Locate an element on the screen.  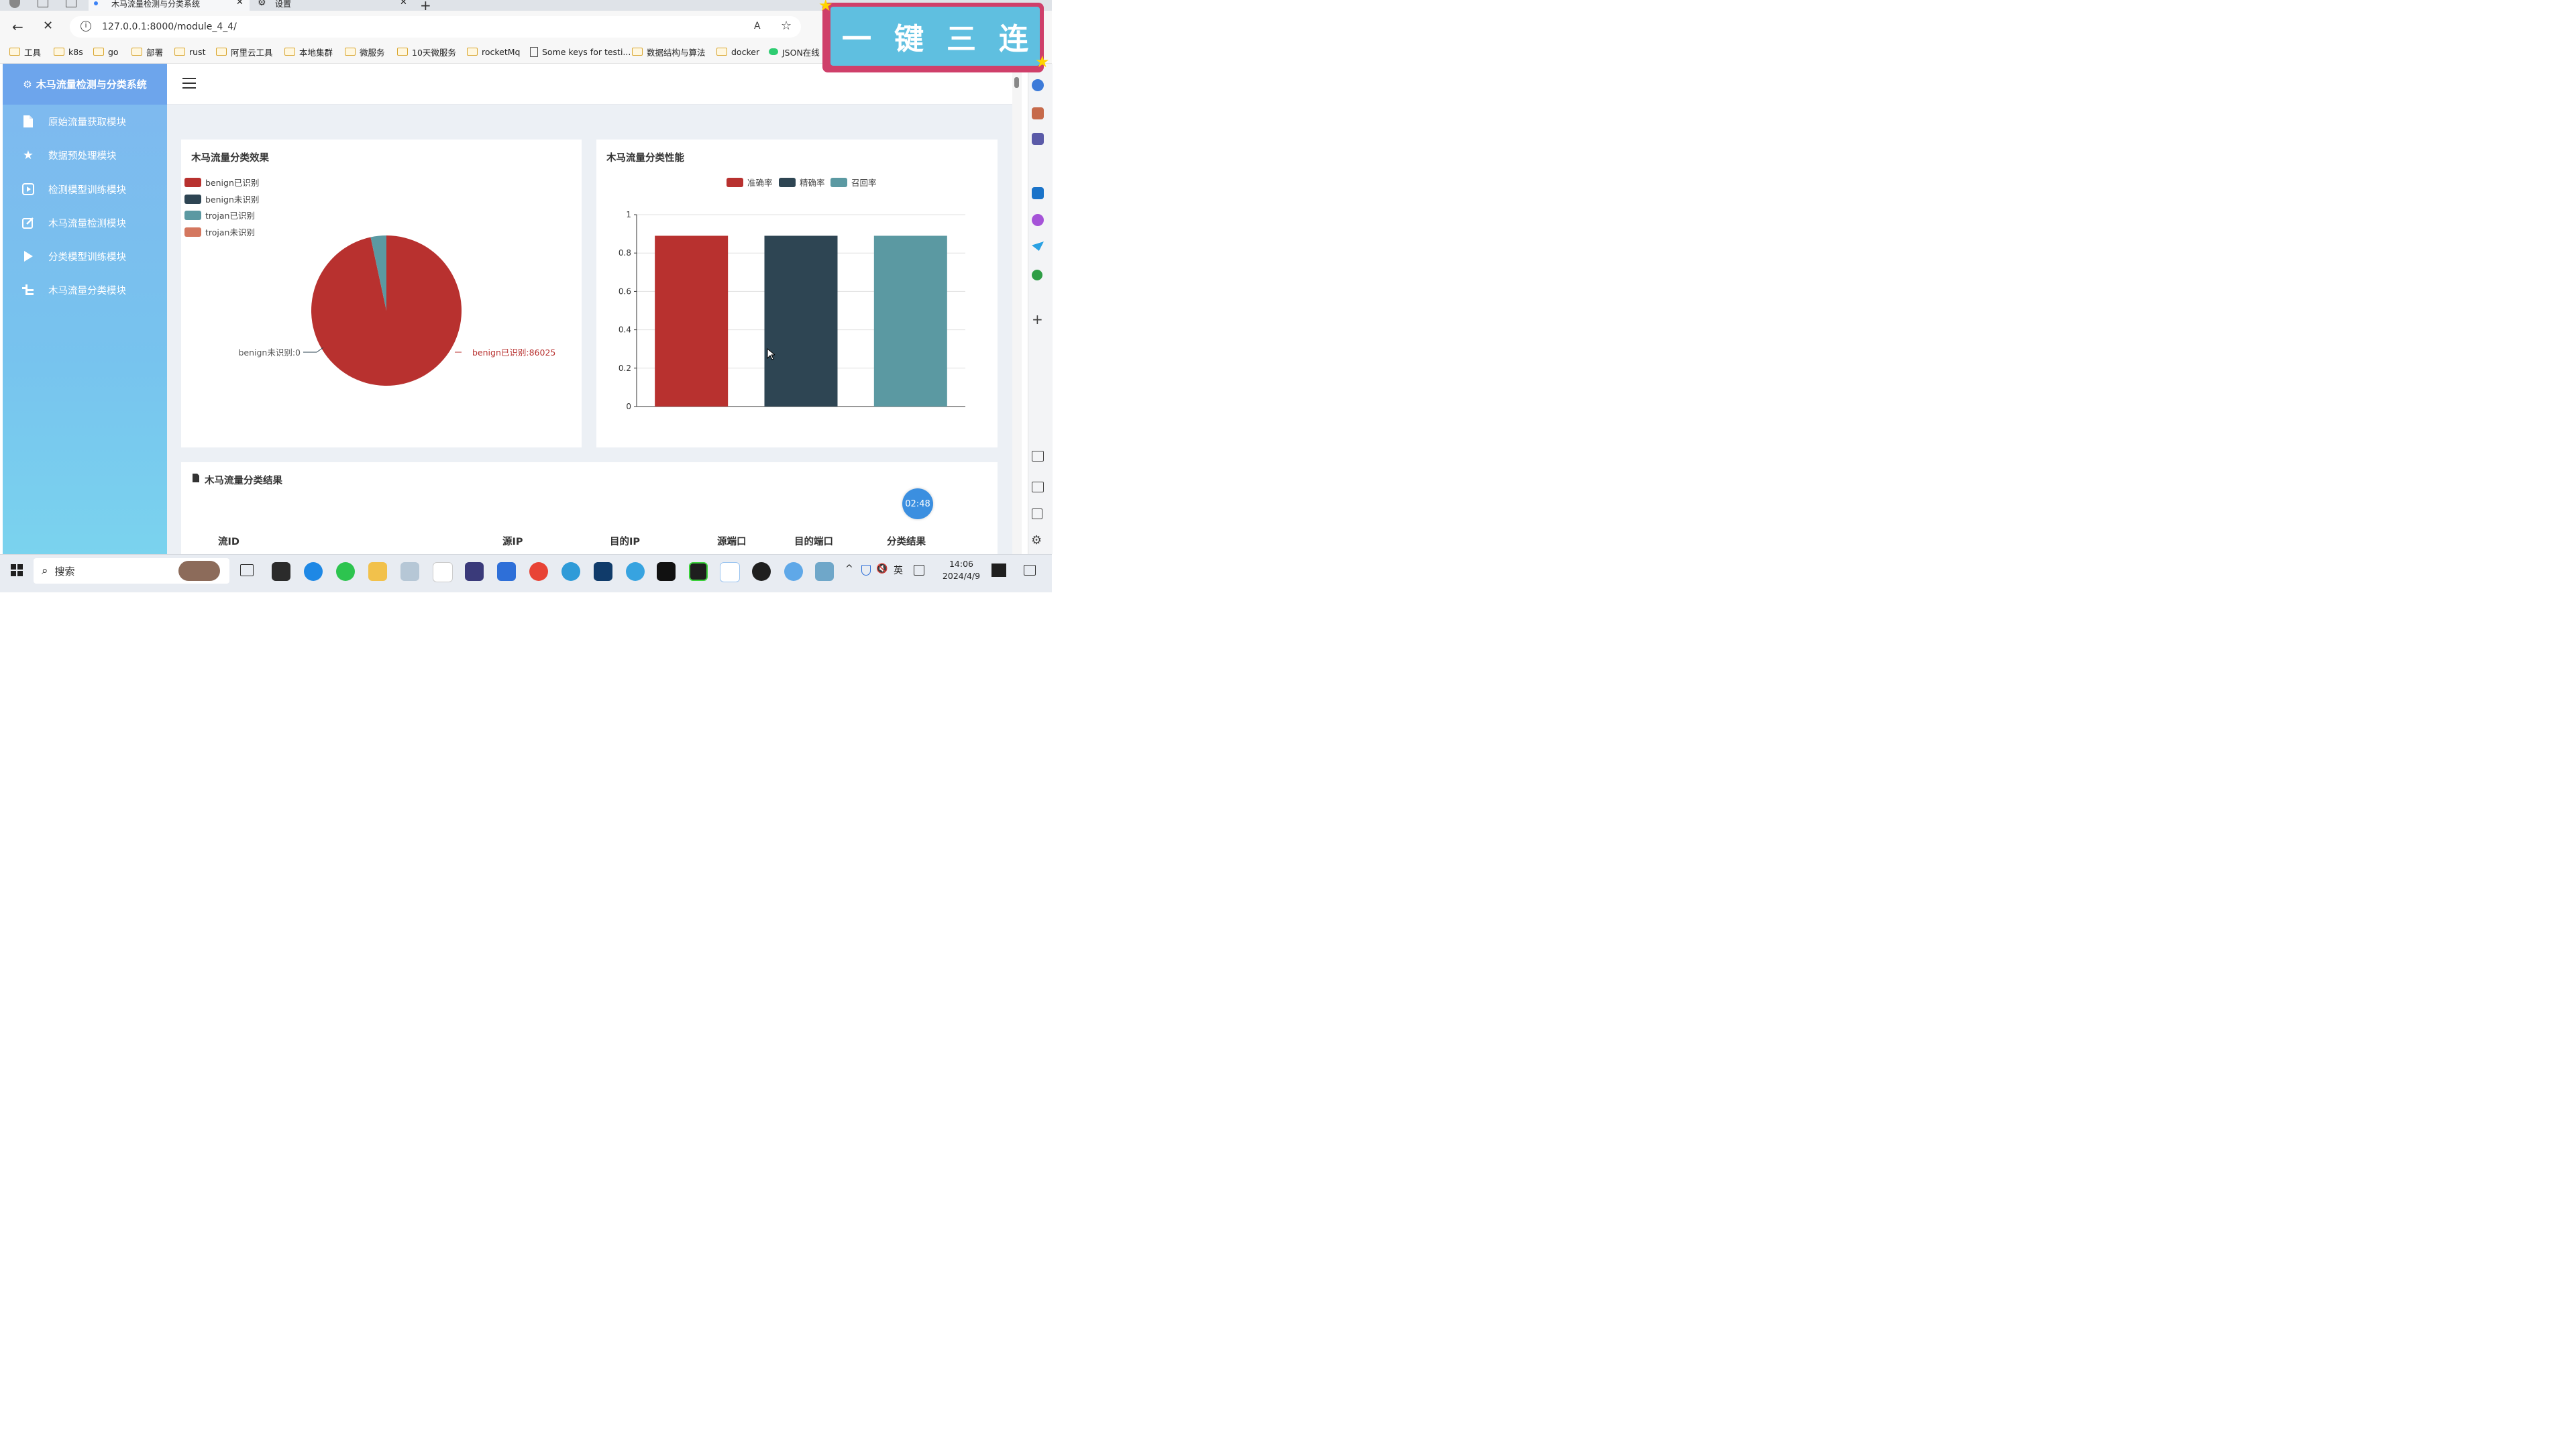
bookmark-item: 10天微服务 is located at coordinates (426, 52).